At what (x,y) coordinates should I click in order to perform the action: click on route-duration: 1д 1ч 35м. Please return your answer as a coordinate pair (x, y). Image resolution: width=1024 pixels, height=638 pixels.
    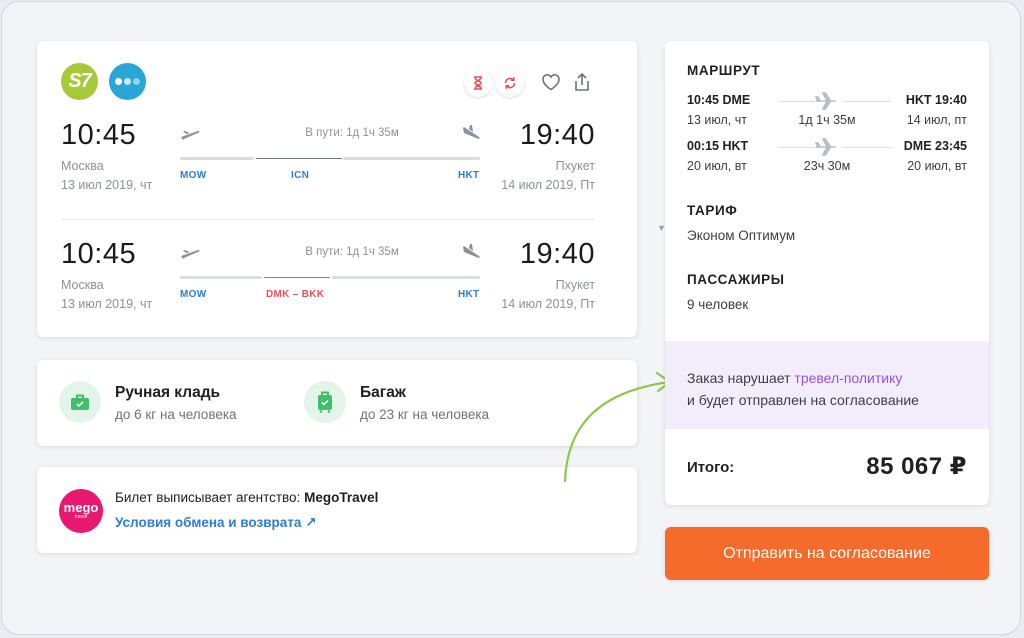
    Looking at the image, I should click on (827, 120).